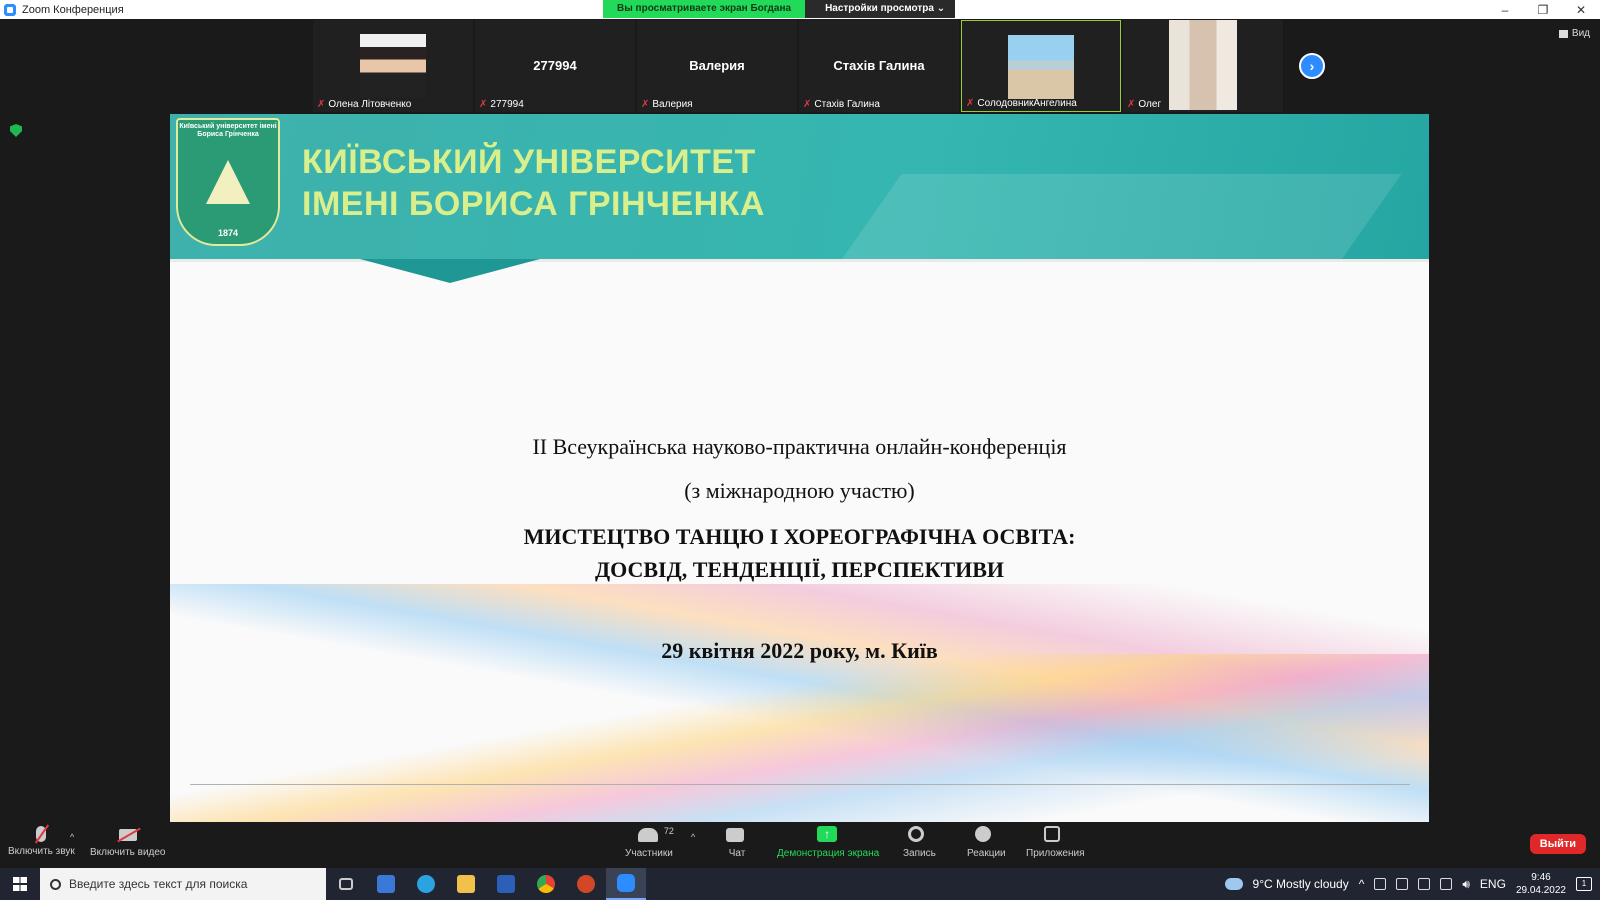 This screenshot has height=900, width=1600. Describe the element at coordinates (1581, 9) in the screenshot. I see `close-icon: ✕` at that location.